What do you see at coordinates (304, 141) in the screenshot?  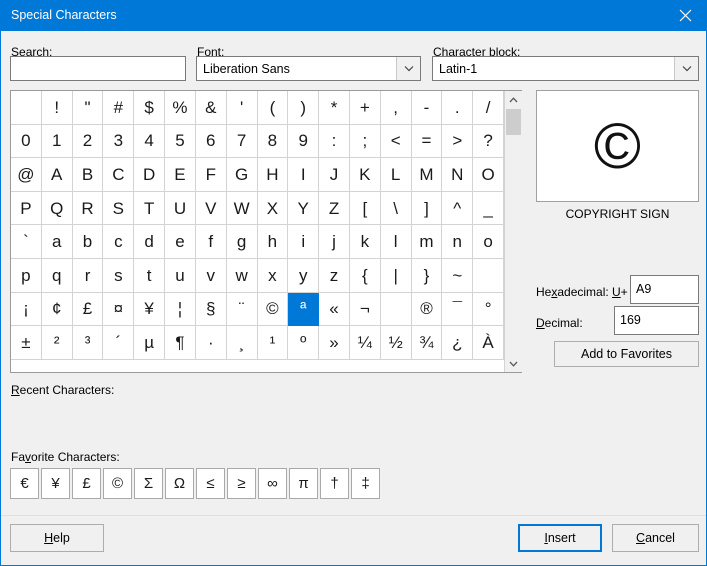 I see `character-cell: 9` at bounding box center [304, 141].